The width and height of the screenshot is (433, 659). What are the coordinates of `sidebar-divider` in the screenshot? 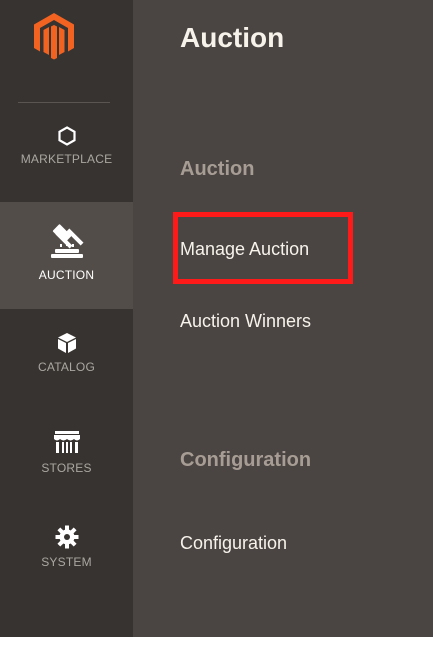 It's located at (64, 102).